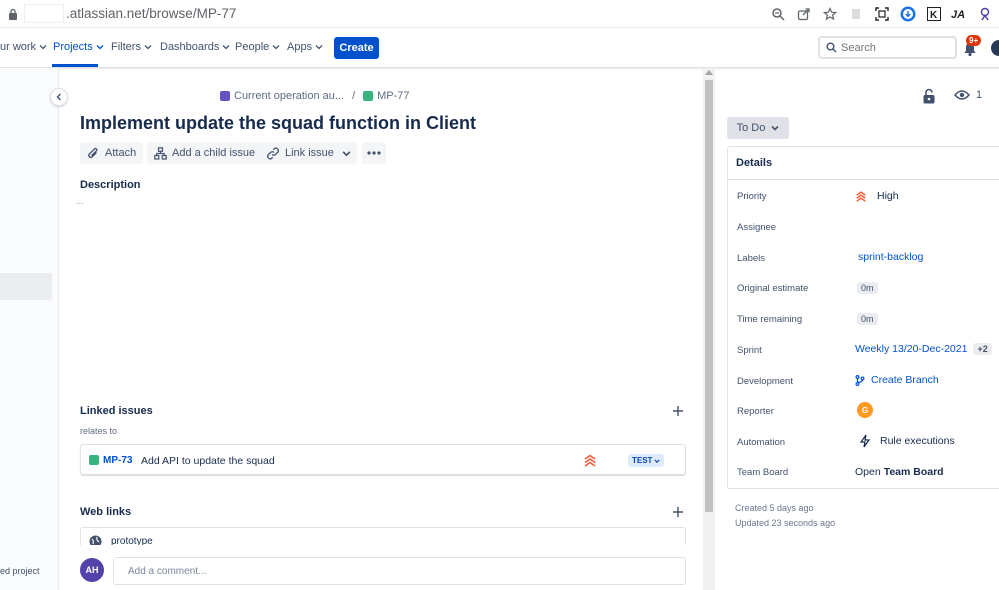 The height and width of the screenshot is (590, 999). I want to click on user-avatar, so click(995, 48).